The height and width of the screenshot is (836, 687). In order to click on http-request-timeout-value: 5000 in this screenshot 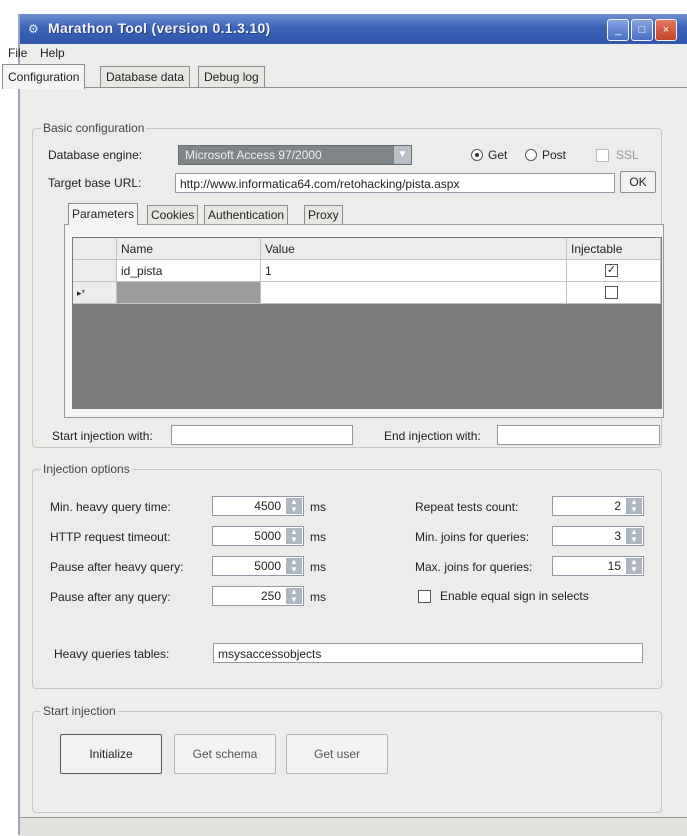, I will do `click(267, 536)`.